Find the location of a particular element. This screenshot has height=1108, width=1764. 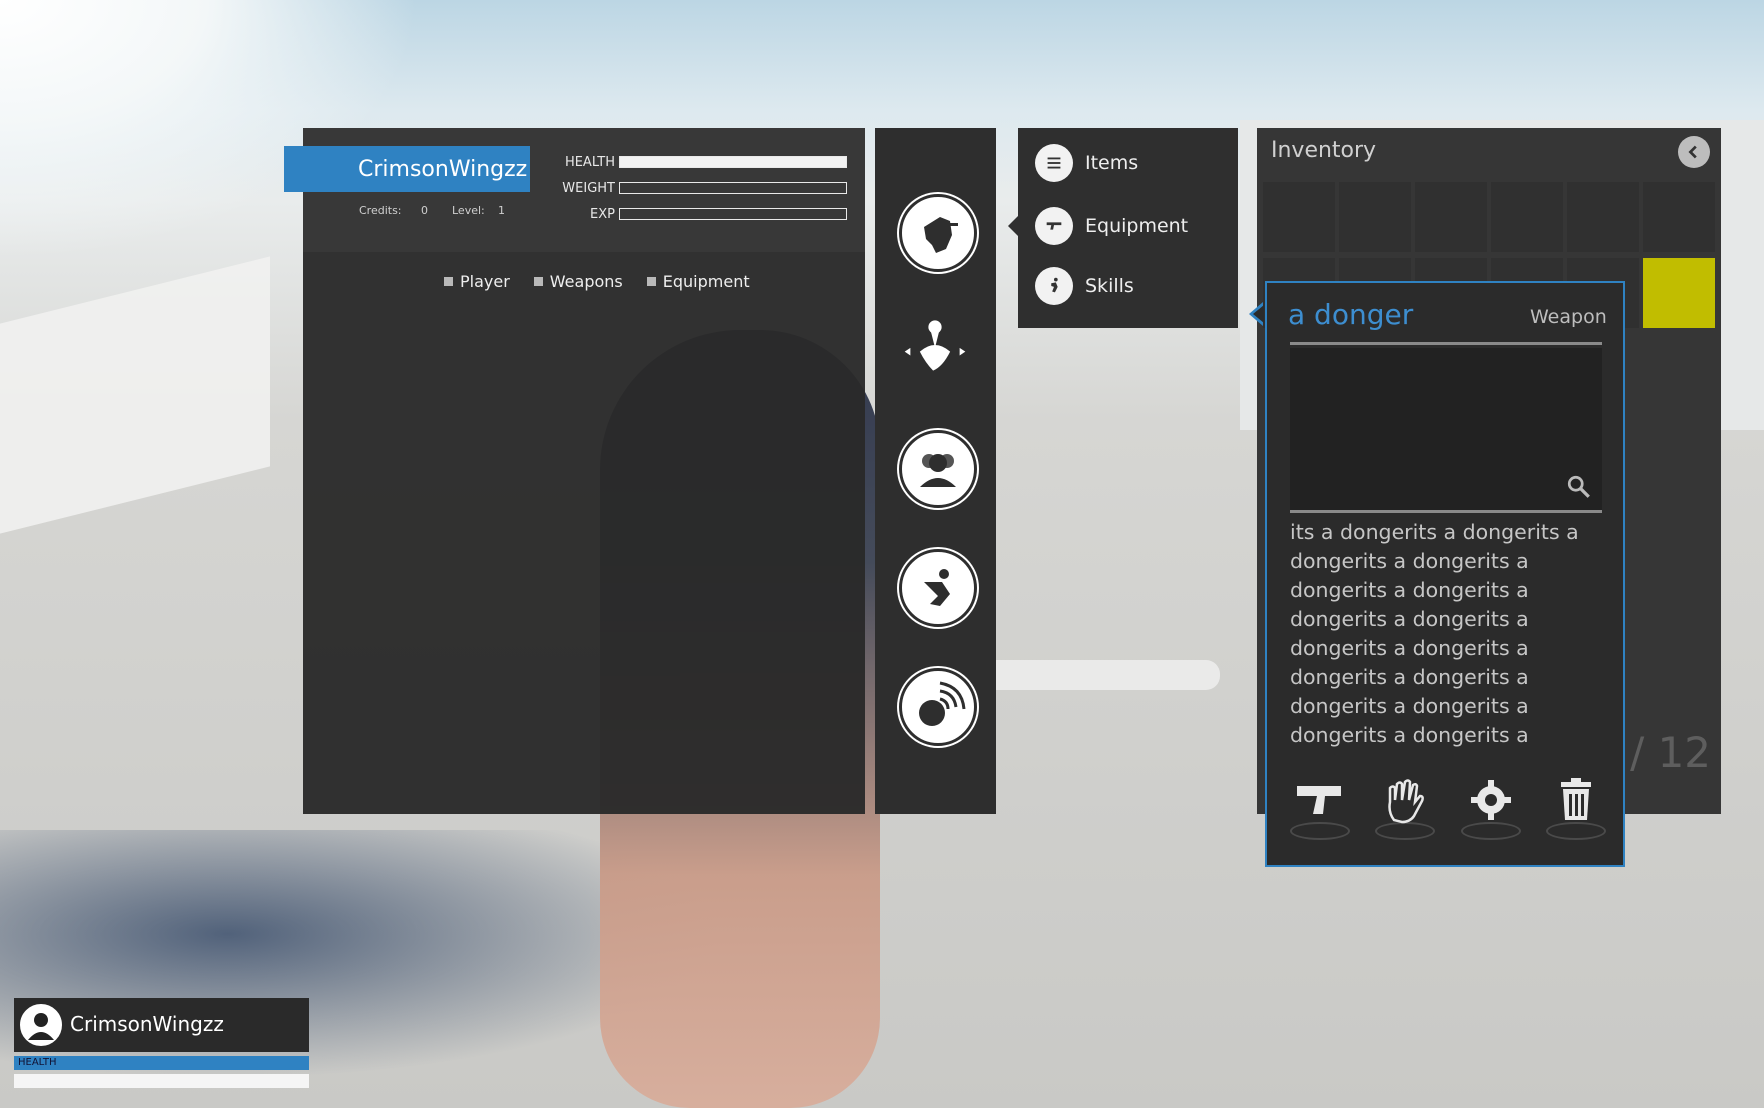

magnifier-icon is located at coordinates (1579, 489).